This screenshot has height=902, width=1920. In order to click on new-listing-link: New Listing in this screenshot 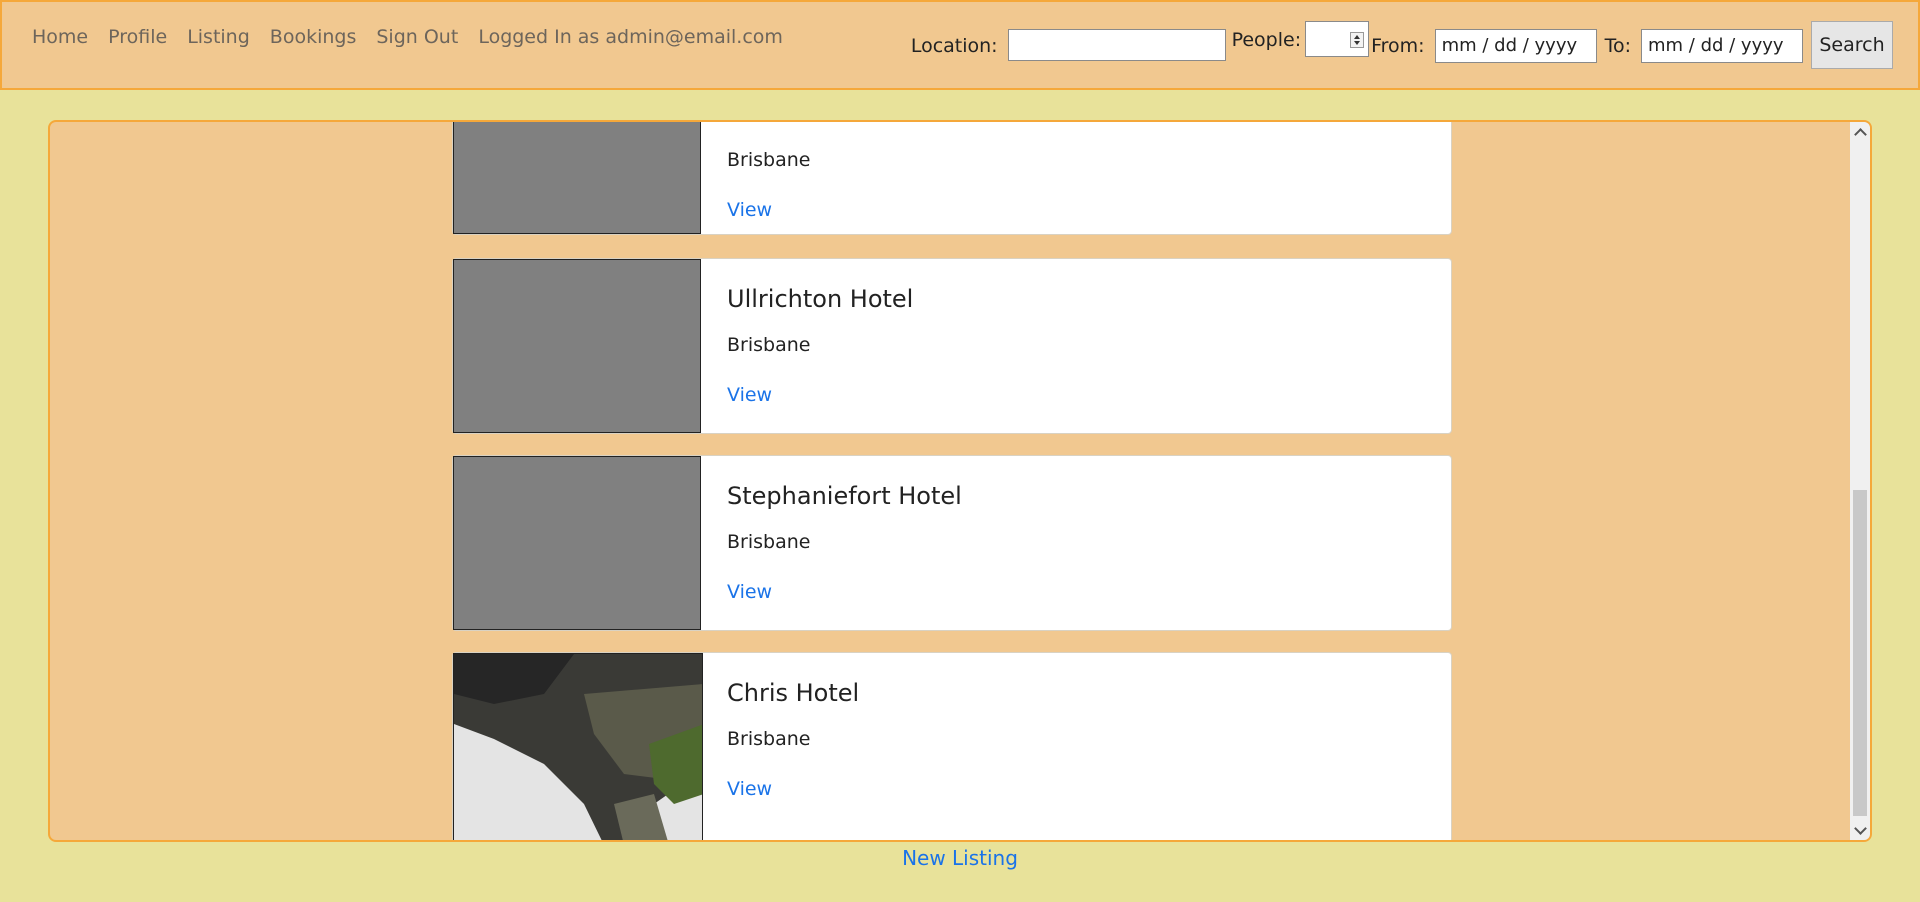, I will do `click(960, 858)`.